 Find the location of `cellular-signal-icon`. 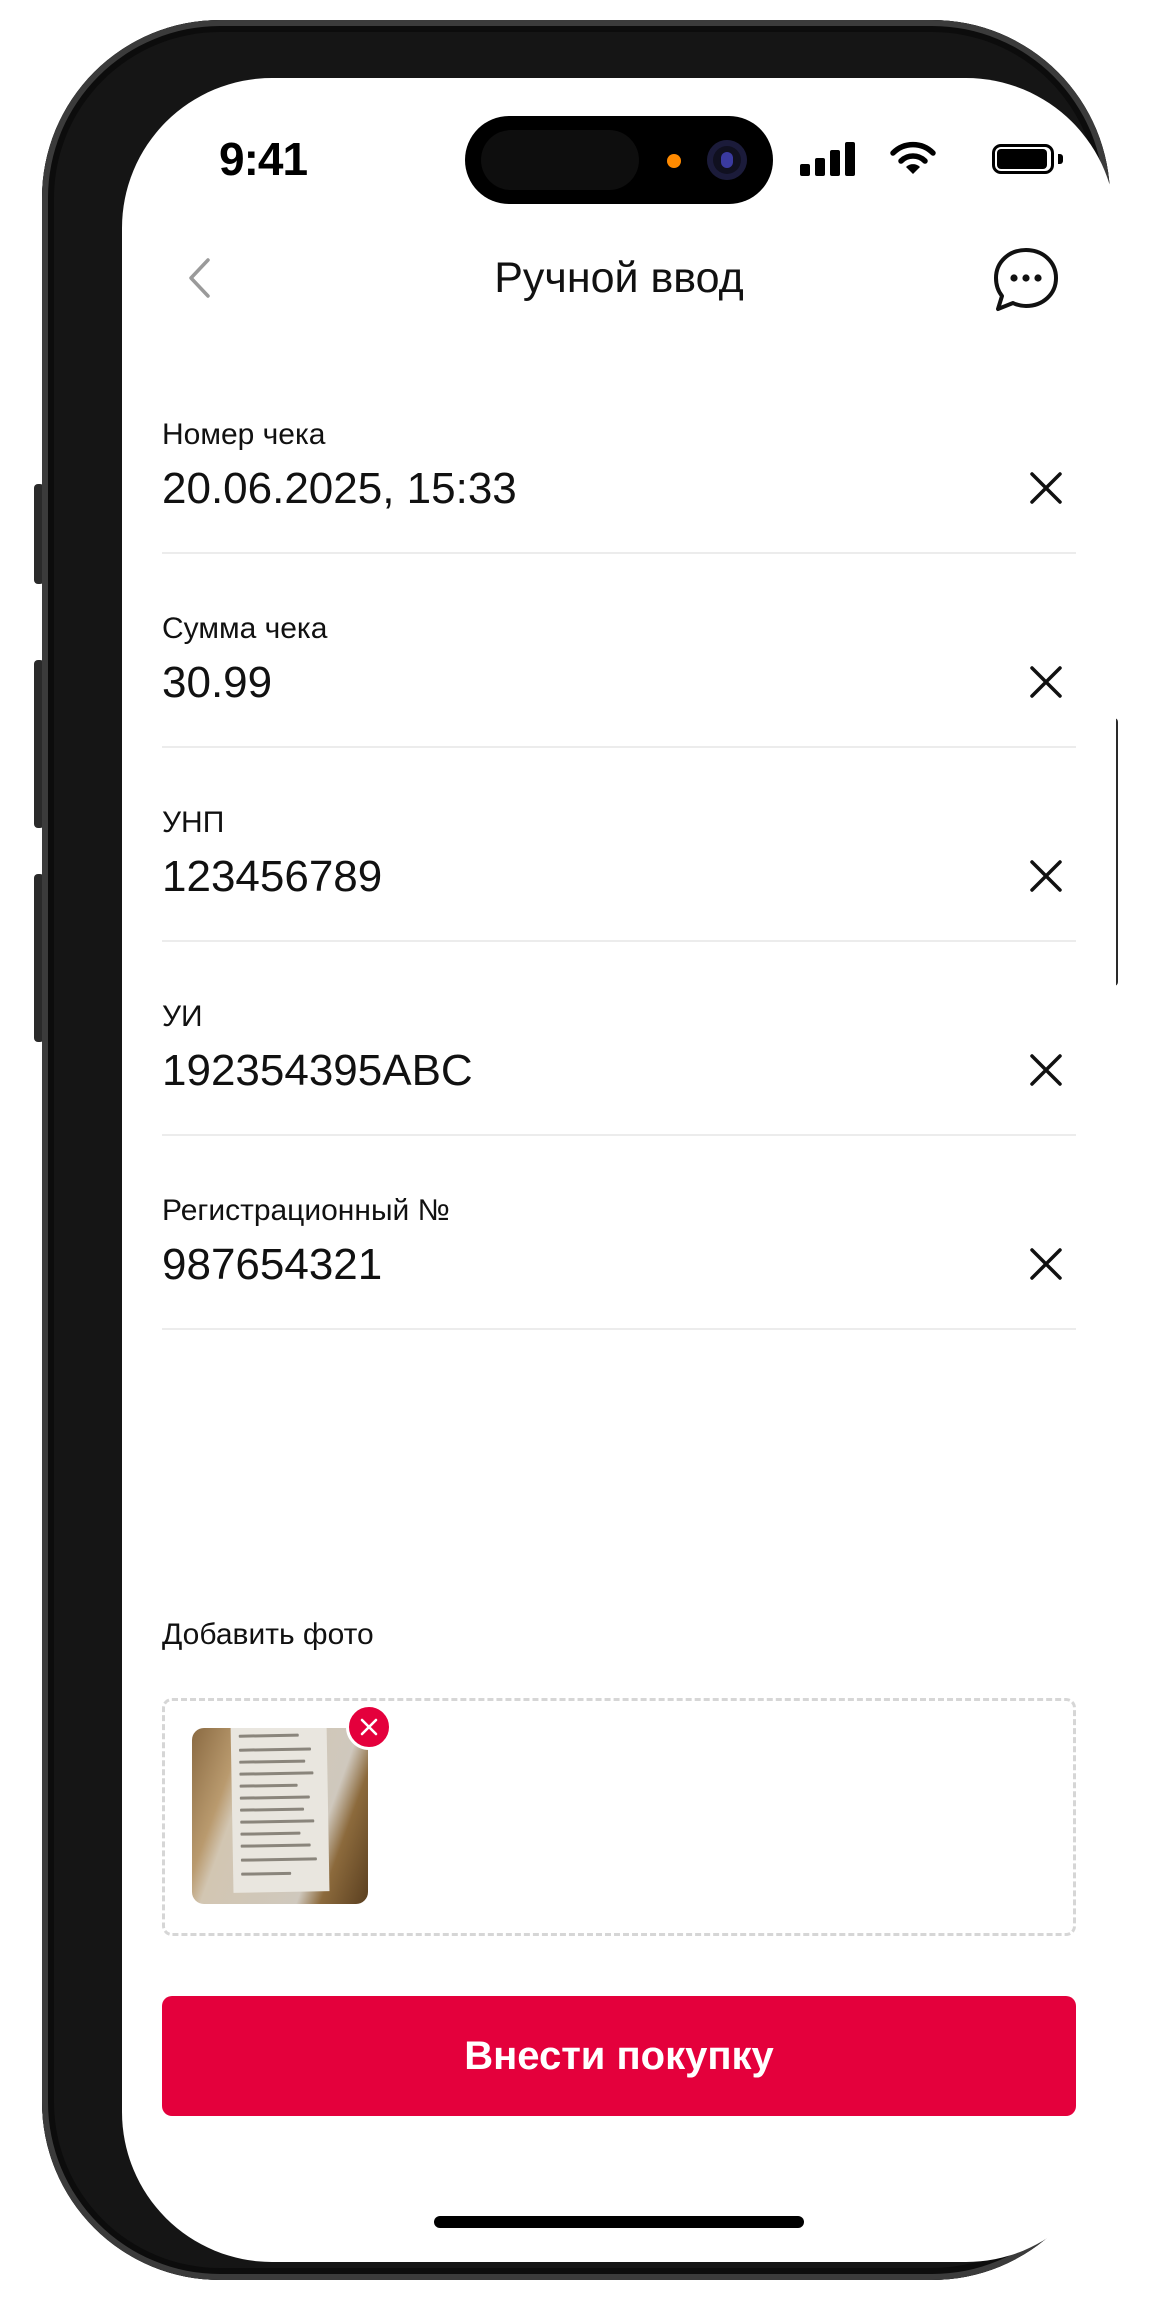

cellular-signal-icon is located at coordinates (828, 158).